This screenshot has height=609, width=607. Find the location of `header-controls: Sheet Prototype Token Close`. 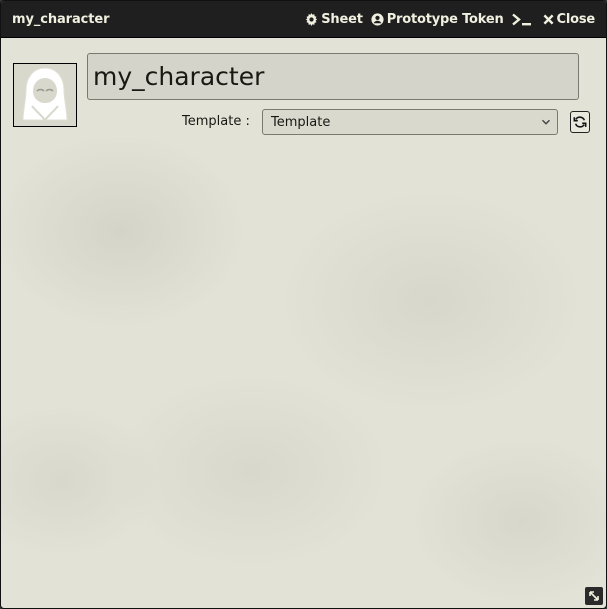

header-controls: Sheet Prototype Token Close is located at coordinates (446, 19).